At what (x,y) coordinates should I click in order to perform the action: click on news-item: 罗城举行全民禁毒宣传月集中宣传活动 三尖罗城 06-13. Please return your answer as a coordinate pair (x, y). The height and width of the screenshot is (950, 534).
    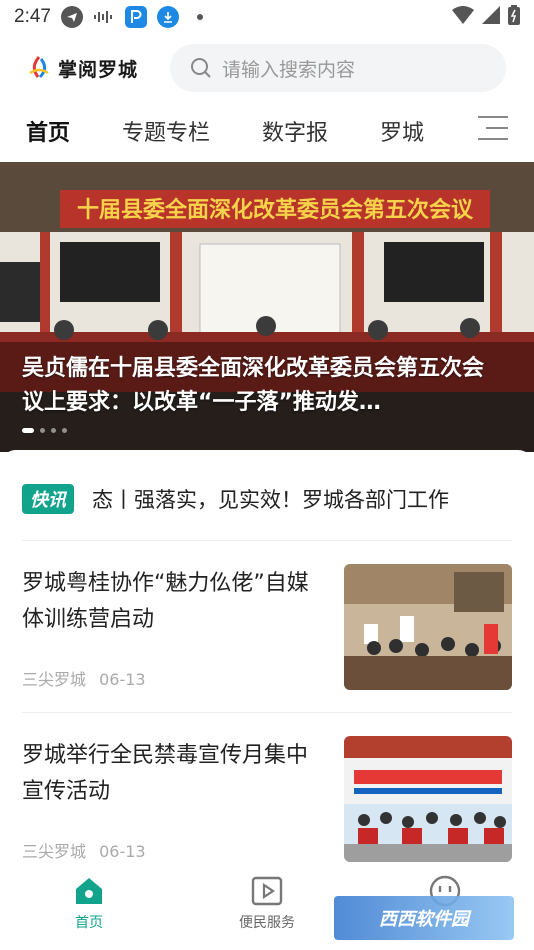
    Looking at the image, I should click on (267, 799).